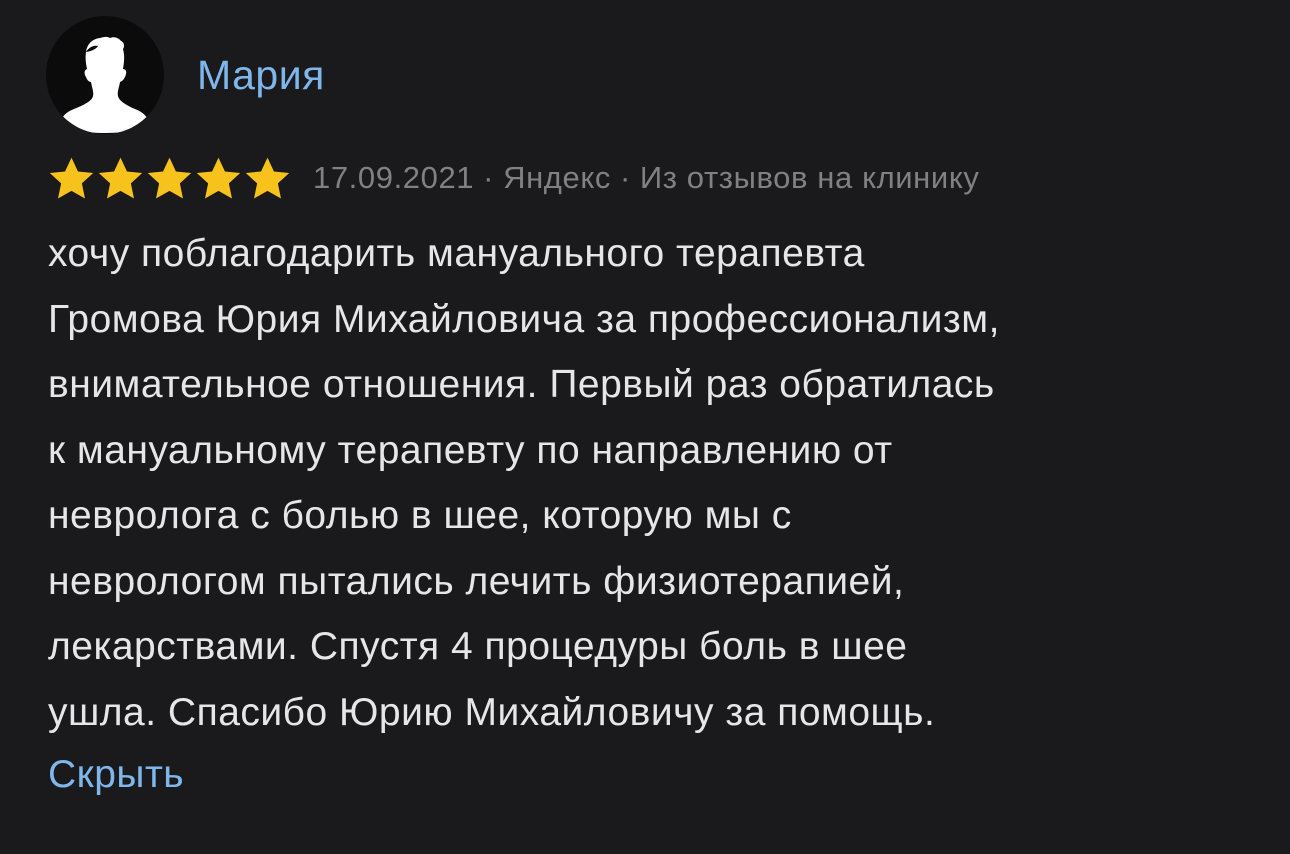 The image size is (1290, 854). Describe the element at coordinates (420, 515) in the screenshot. I see `review-text-line: невролога с болью в шее, которую мы с` at that location.